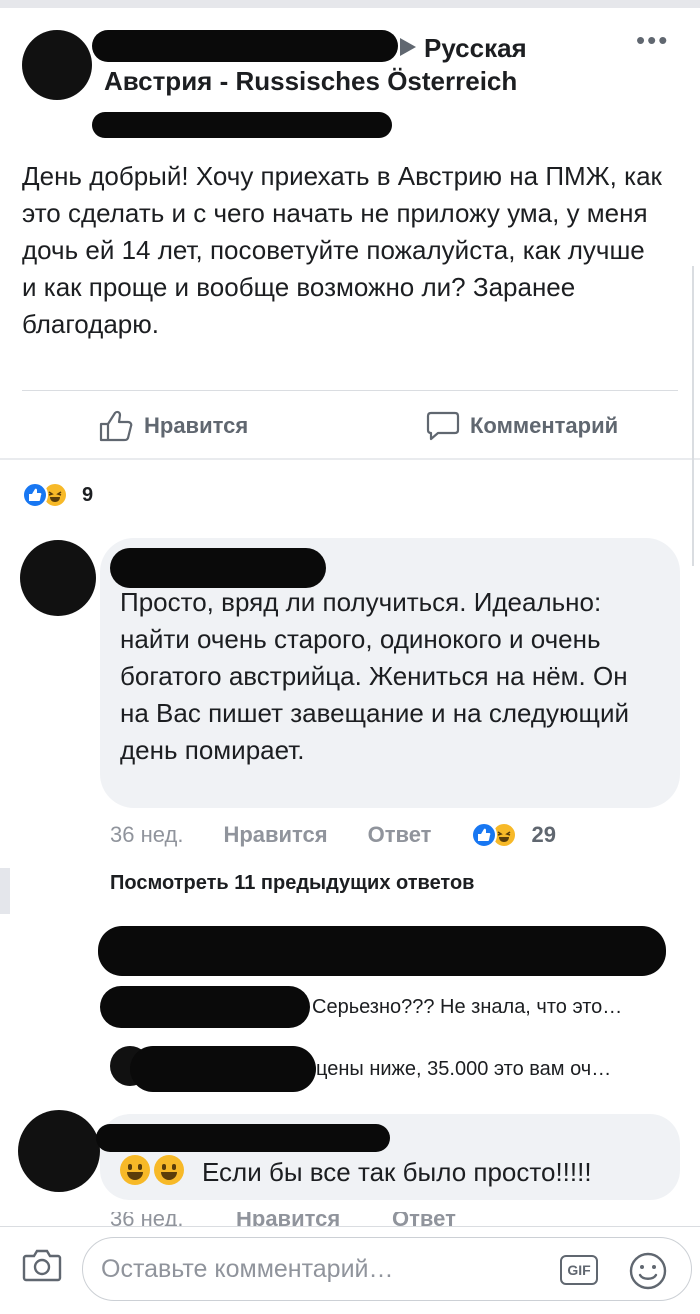 Image resolution: width=700 pixels, height=1314 pixels. What do you see at coordinates (543, 834) in the screenshot?
I see `comment-reaction-count: 29` at bounding box center [543, 834].